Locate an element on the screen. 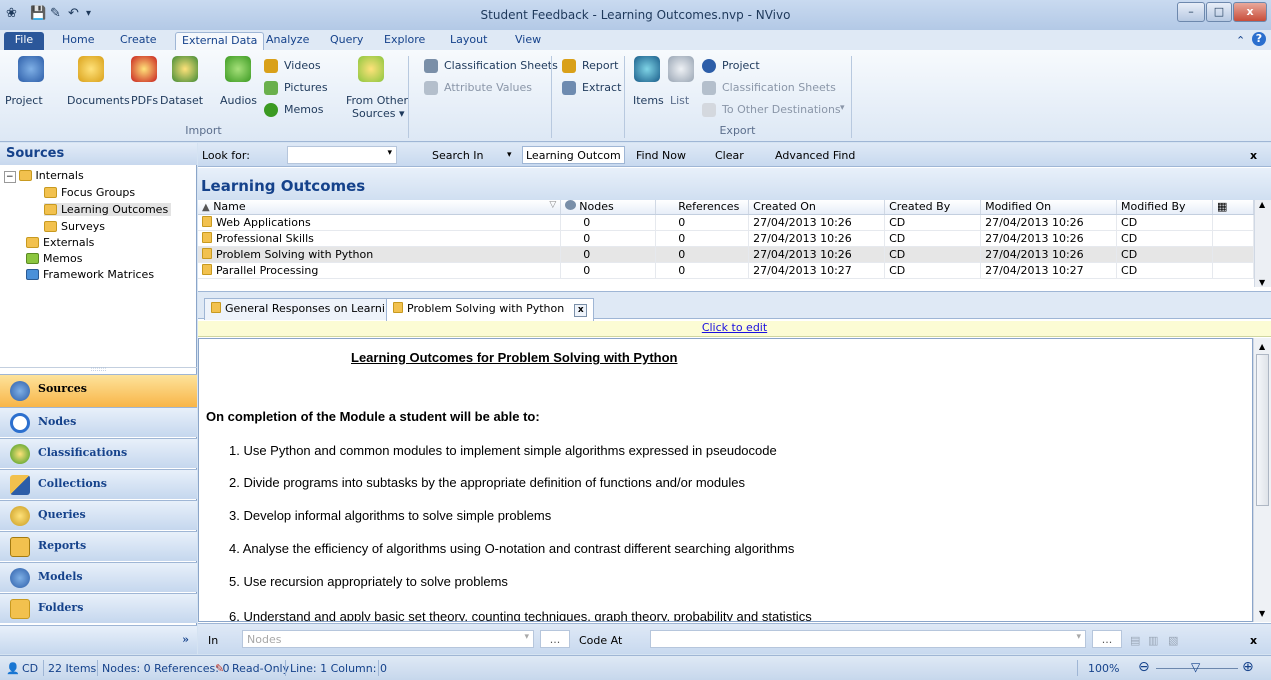  code-icon: ▤ is located at coordinates (1135, 640).